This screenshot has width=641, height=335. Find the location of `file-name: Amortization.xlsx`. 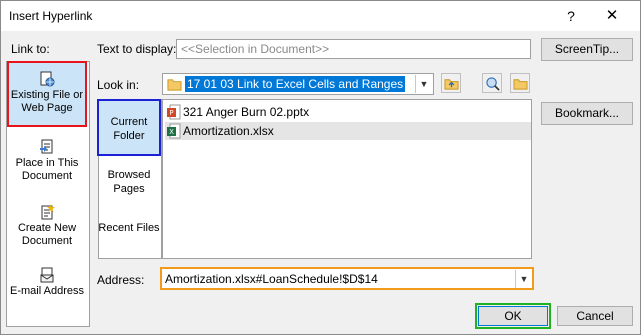

file-name: Amortization.xlsx is located at coordinates (228, 131).